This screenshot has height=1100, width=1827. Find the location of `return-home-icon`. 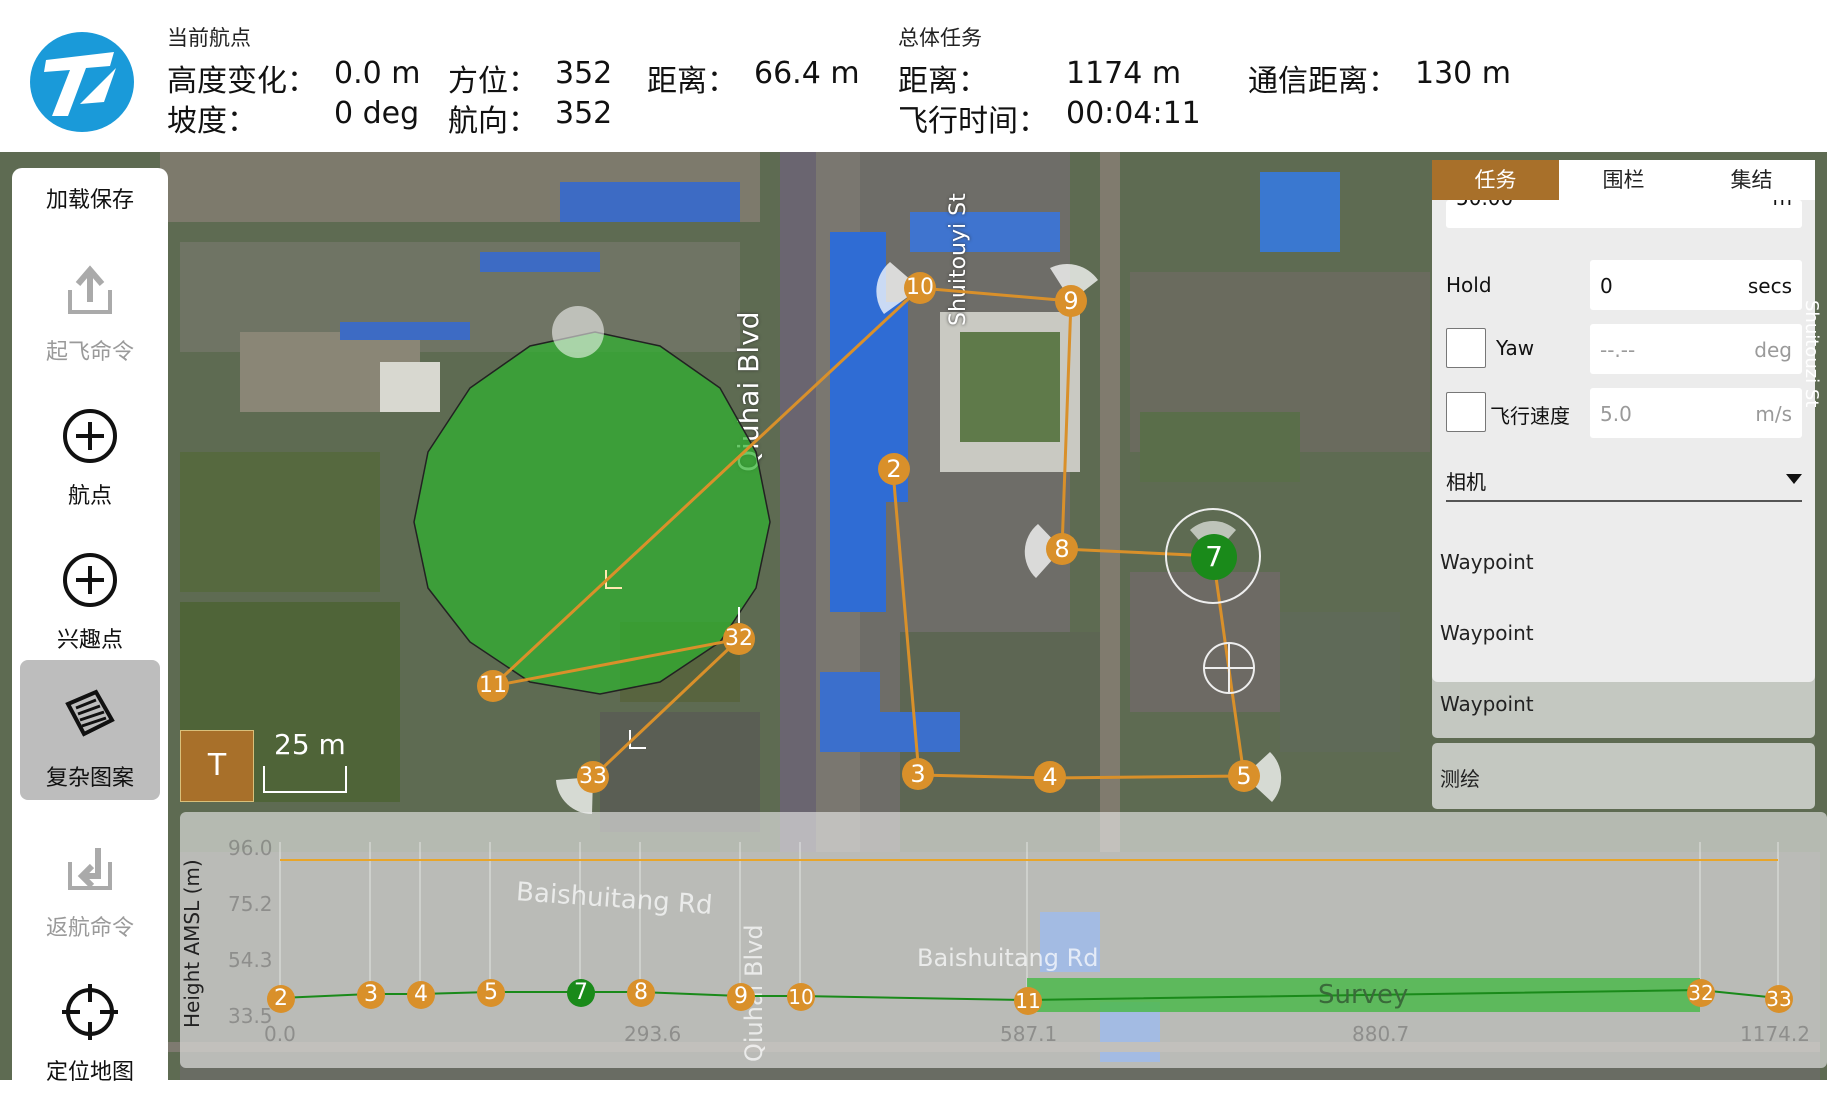

return-home-icon is located at coordinates (90, 869).